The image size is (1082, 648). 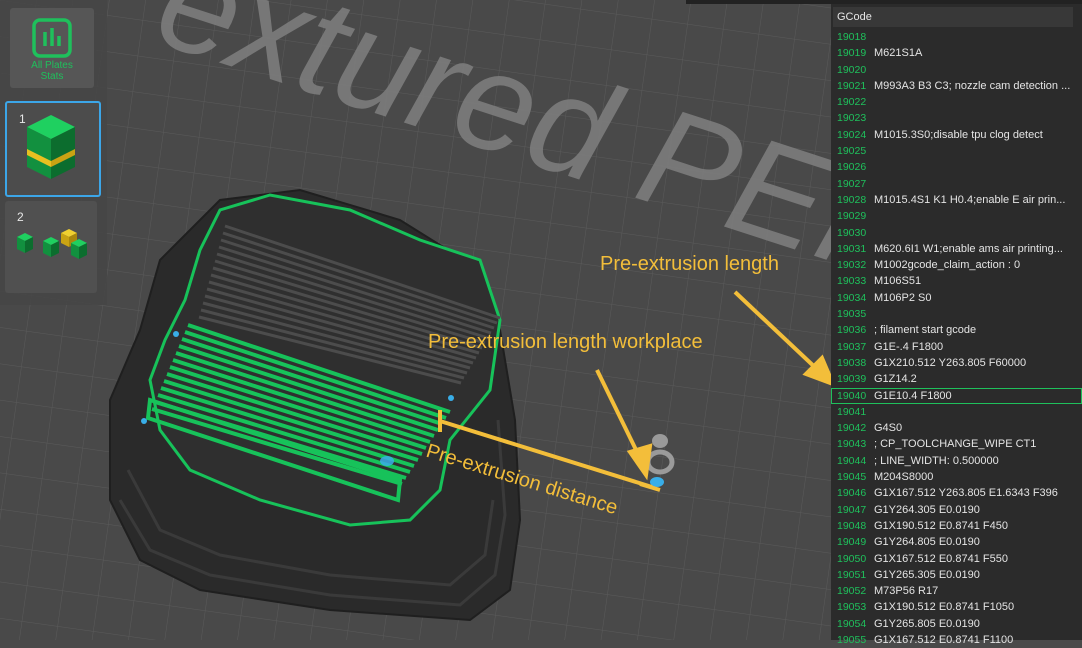 I want to click on gcode-line: 19051 G1Y265.305 E0.0190, so click(x=956, y=575).